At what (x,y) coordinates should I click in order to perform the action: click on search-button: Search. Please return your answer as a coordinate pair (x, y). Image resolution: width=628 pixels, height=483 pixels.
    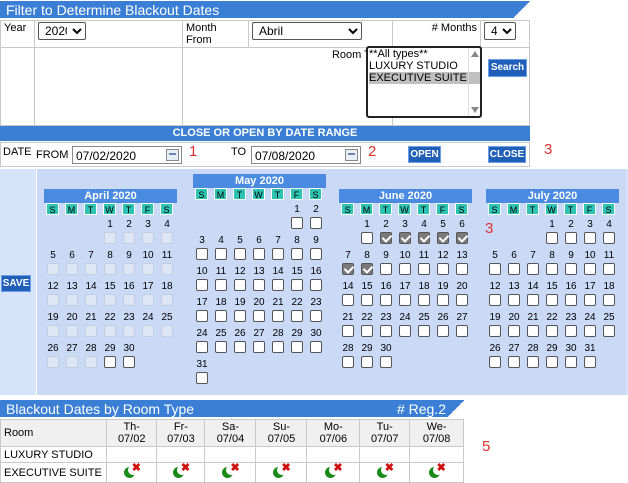
    Looking at the image, I should click on (507, 68).